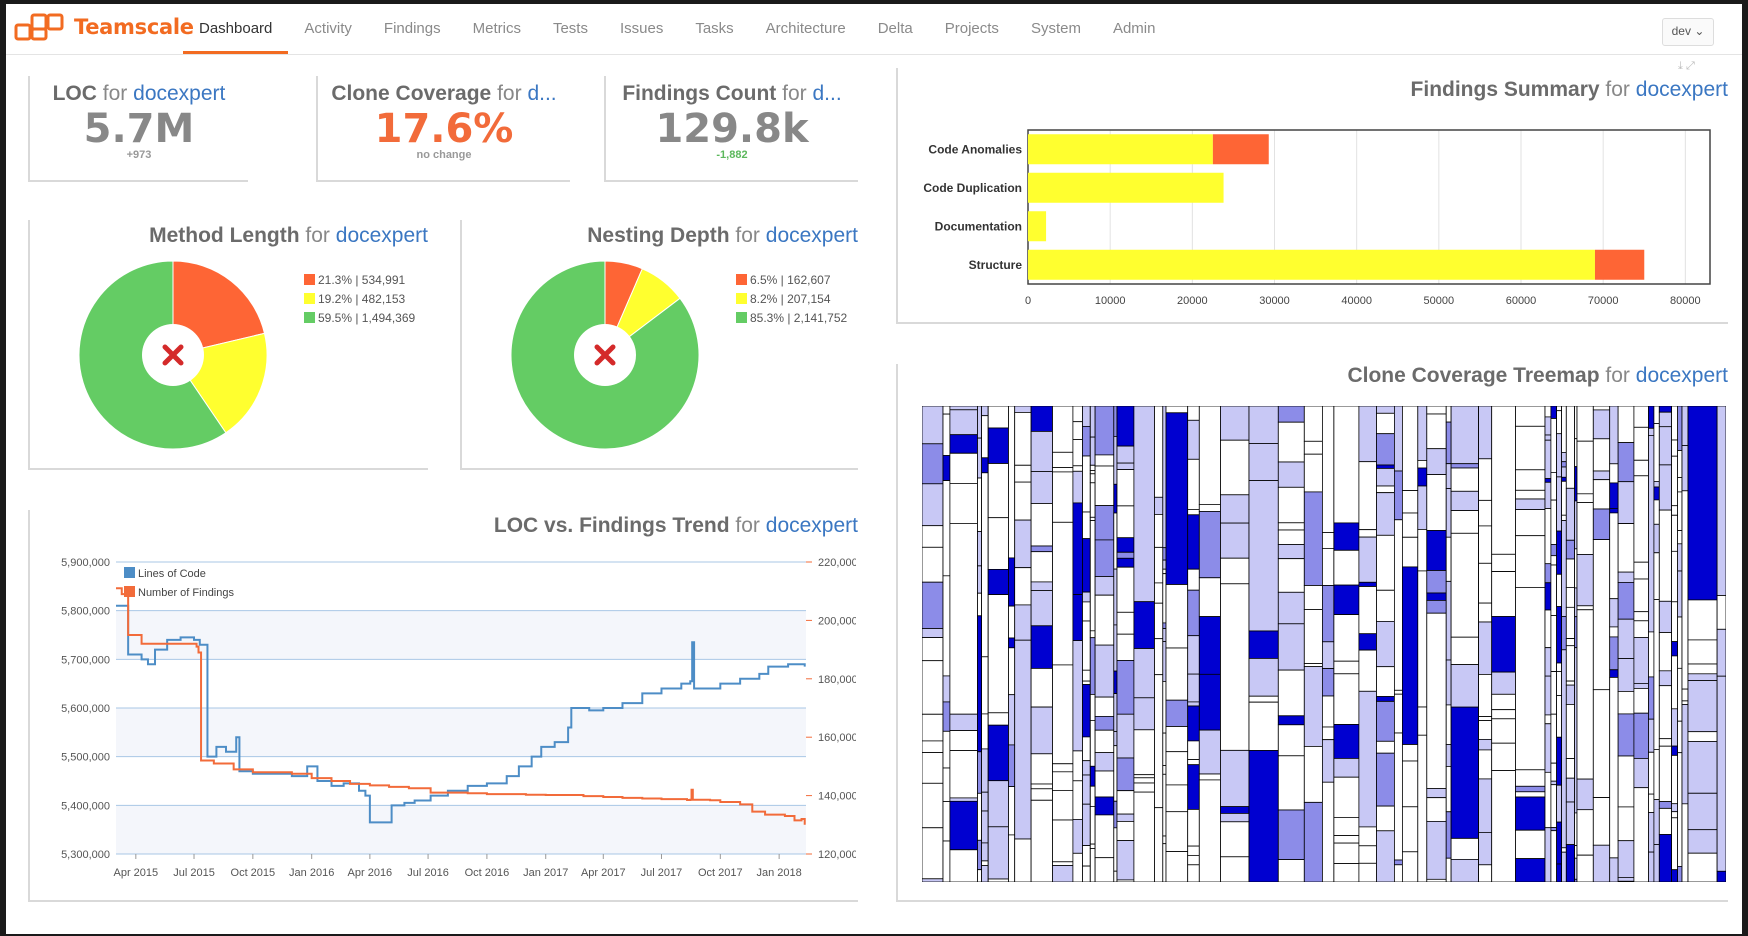  Describe the element at coordinates (714, 29) in the screenshot. I see `nav-tab-tasks: Tasks` at that location.